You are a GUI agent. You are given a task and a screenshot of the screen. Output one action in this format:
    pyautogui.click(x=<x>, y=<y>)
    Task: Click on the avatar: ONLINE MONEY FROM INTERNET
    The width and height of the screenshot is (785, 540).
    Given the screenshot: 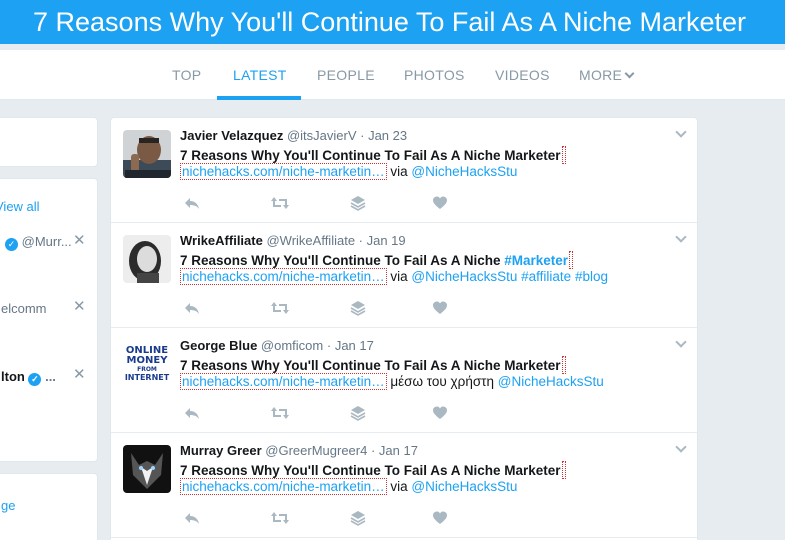 What is the action you would take?
    pyautogui.click(x=147, y=364)
    